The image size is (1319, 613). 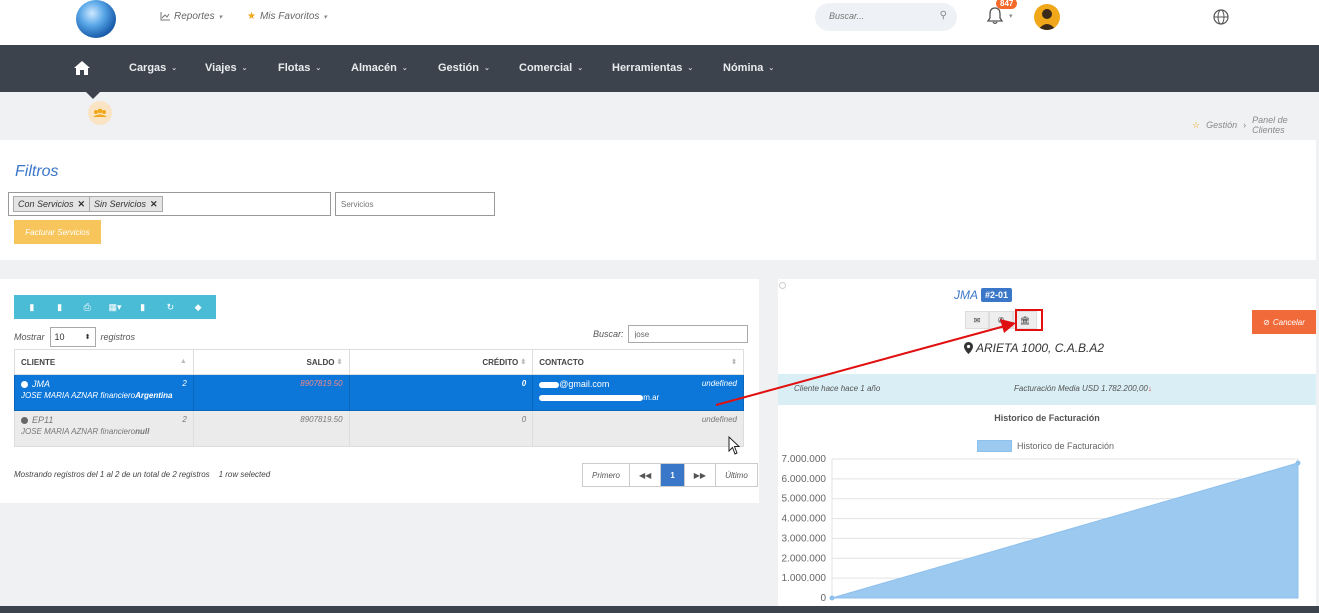 I want to click on menu-reportes: Reportes ▾, so click(x=191, y=16).